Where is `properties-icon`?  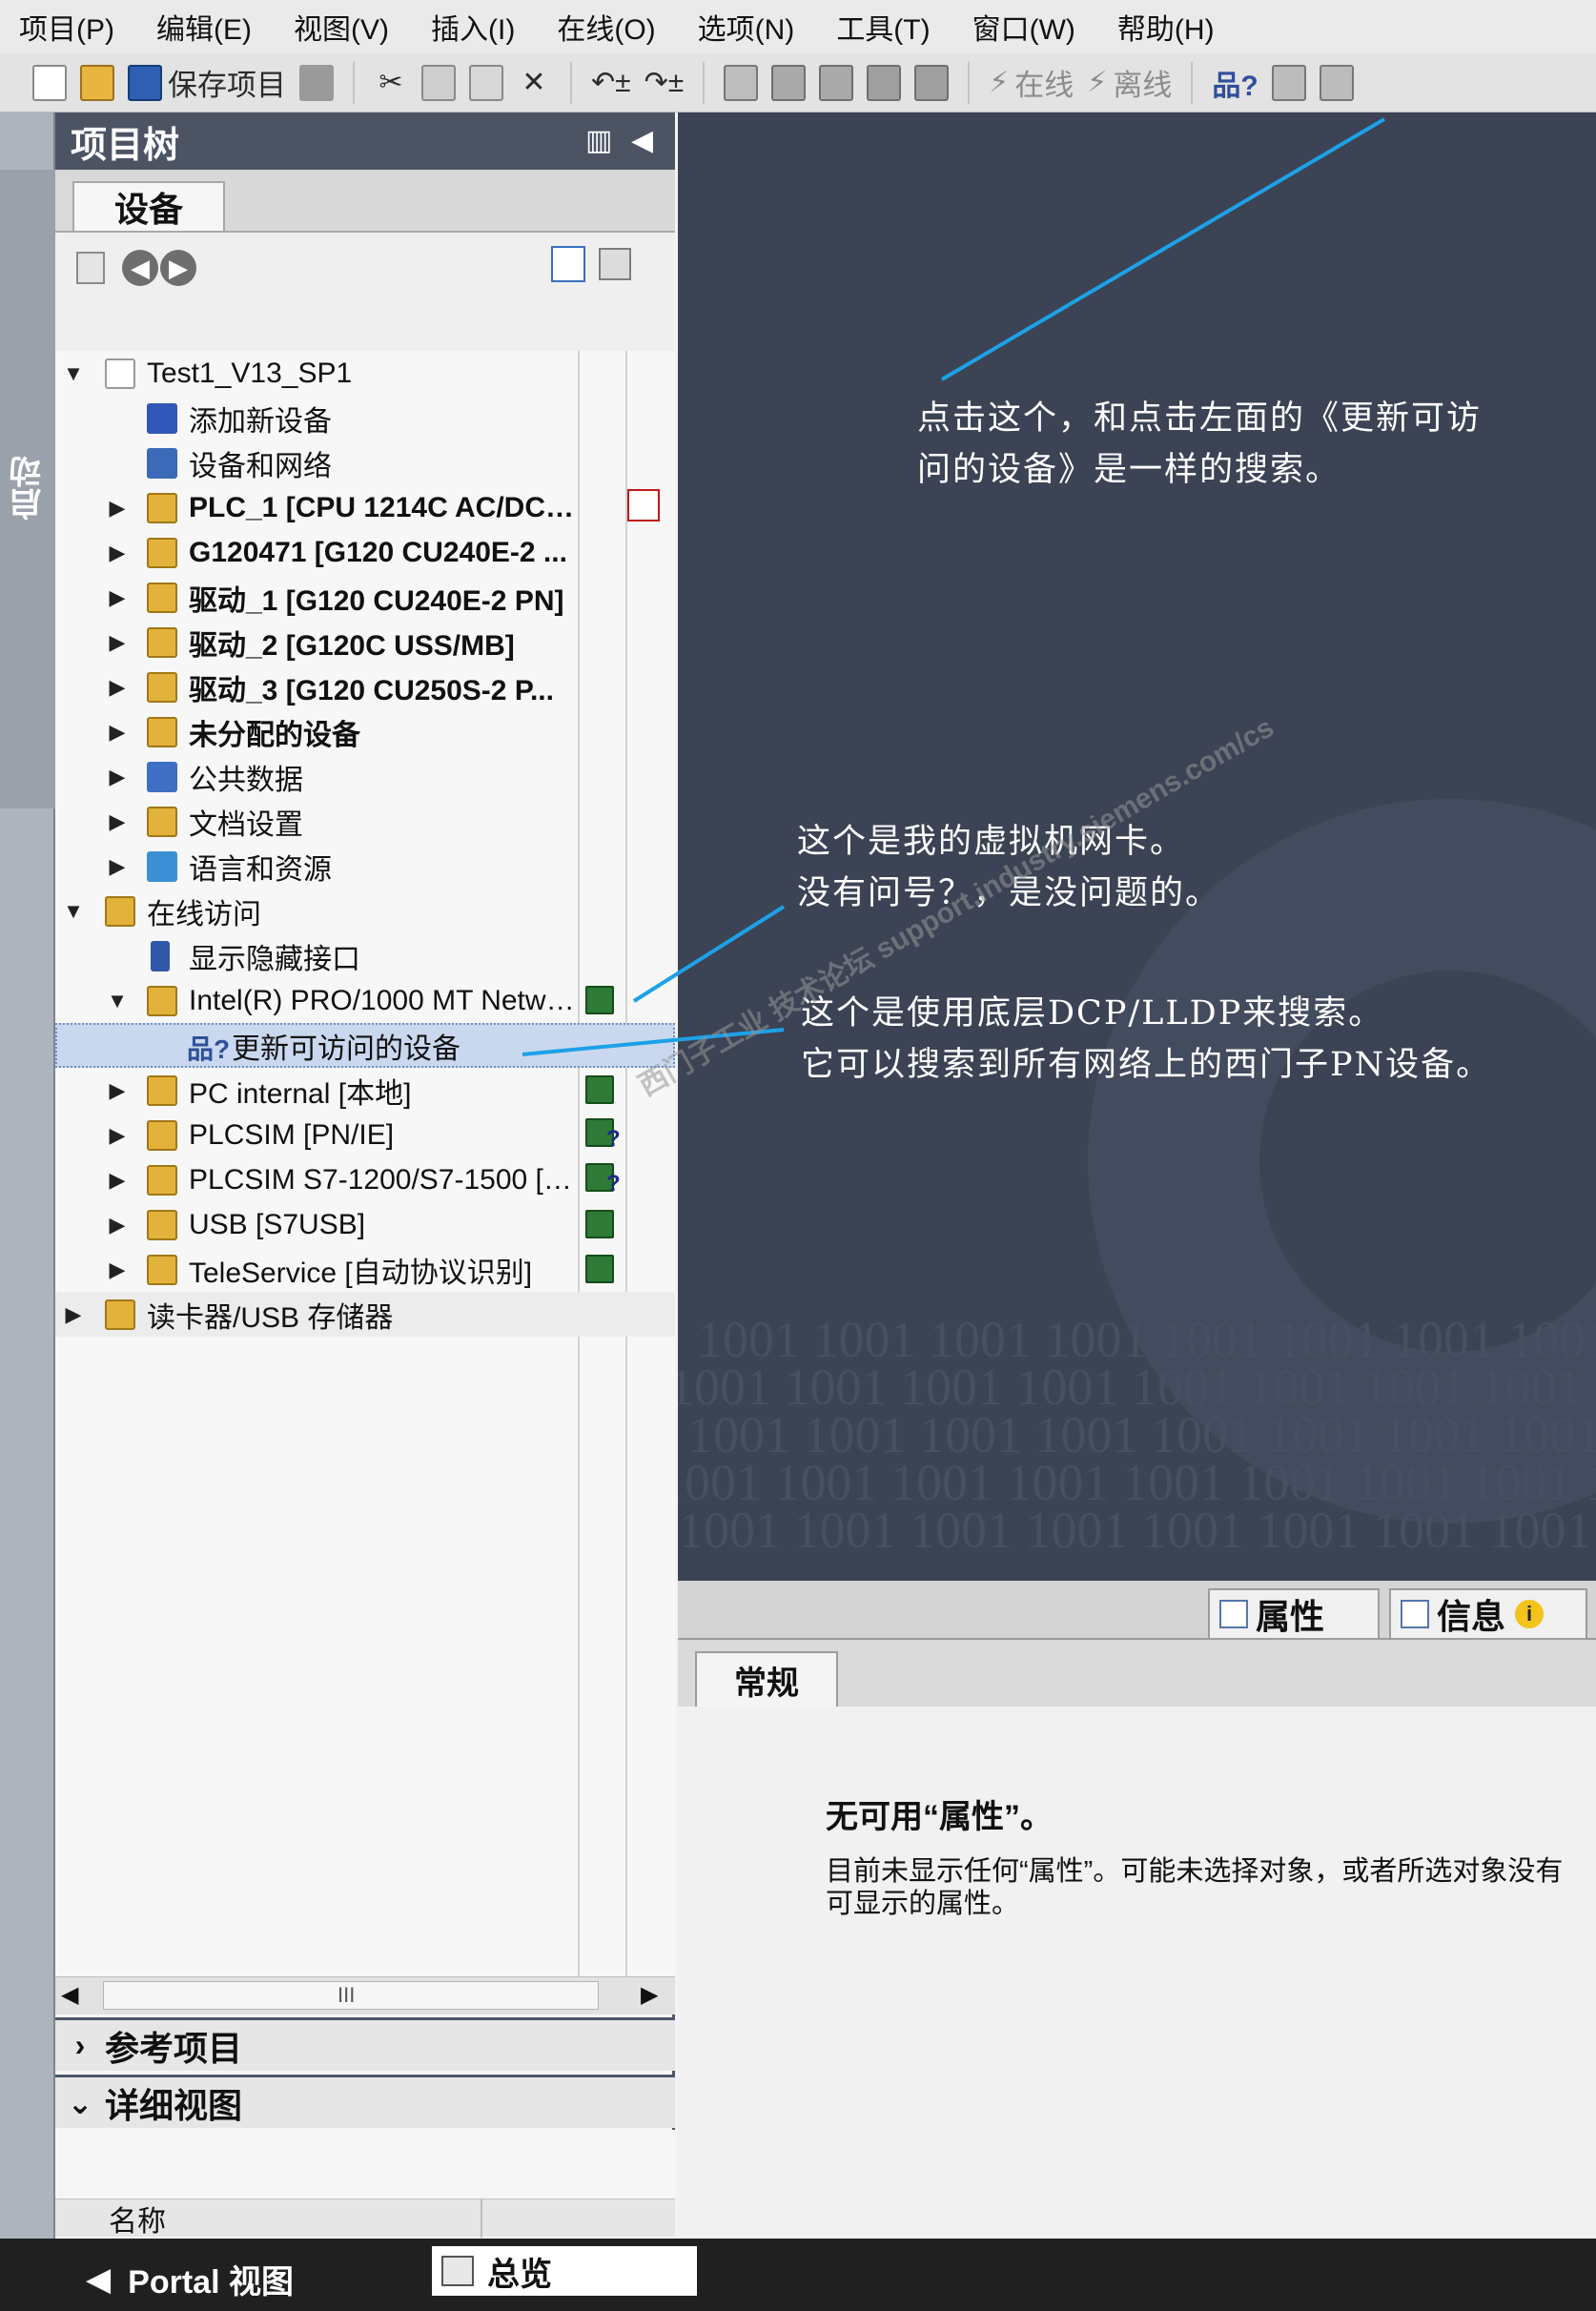 properties-icon is located at coordinates (1233, 1614).